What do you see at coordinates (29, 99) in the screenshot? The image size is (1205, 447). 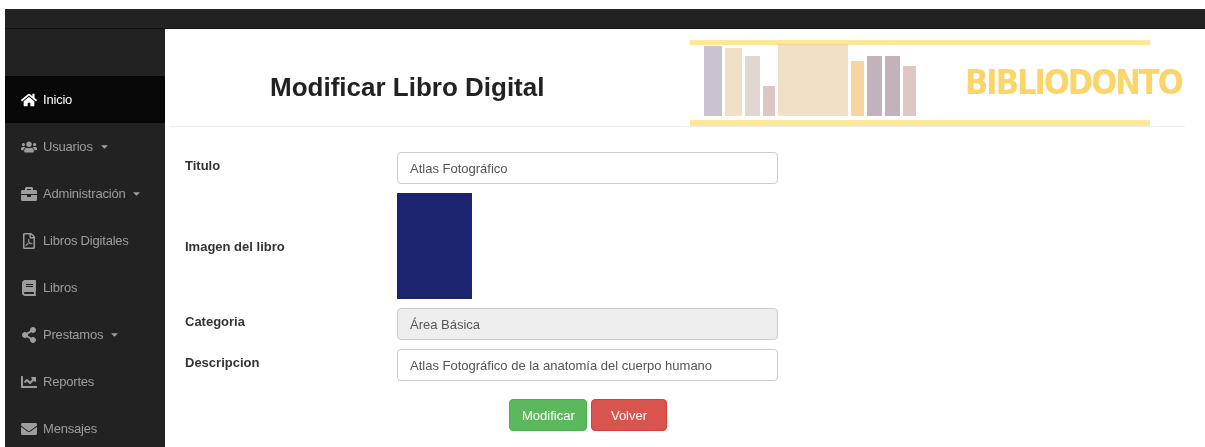 I see `home-icon` at bounding box center [29, 99].